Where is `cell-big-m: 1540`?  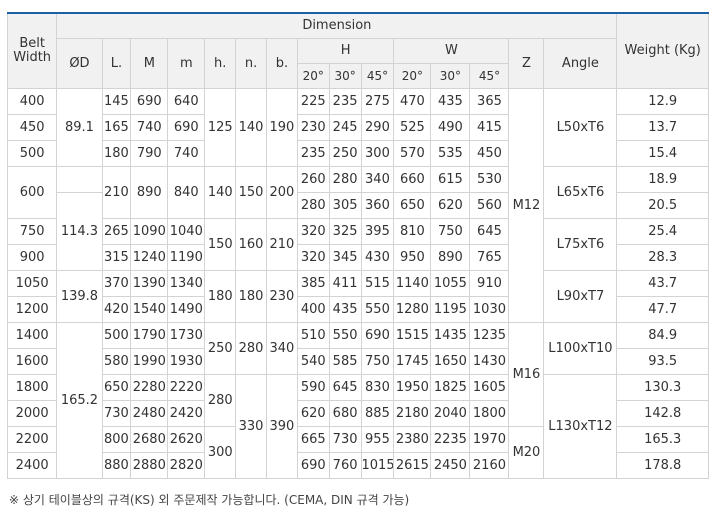
cell-big-m: 1540 is located at coordinates (149, 309).